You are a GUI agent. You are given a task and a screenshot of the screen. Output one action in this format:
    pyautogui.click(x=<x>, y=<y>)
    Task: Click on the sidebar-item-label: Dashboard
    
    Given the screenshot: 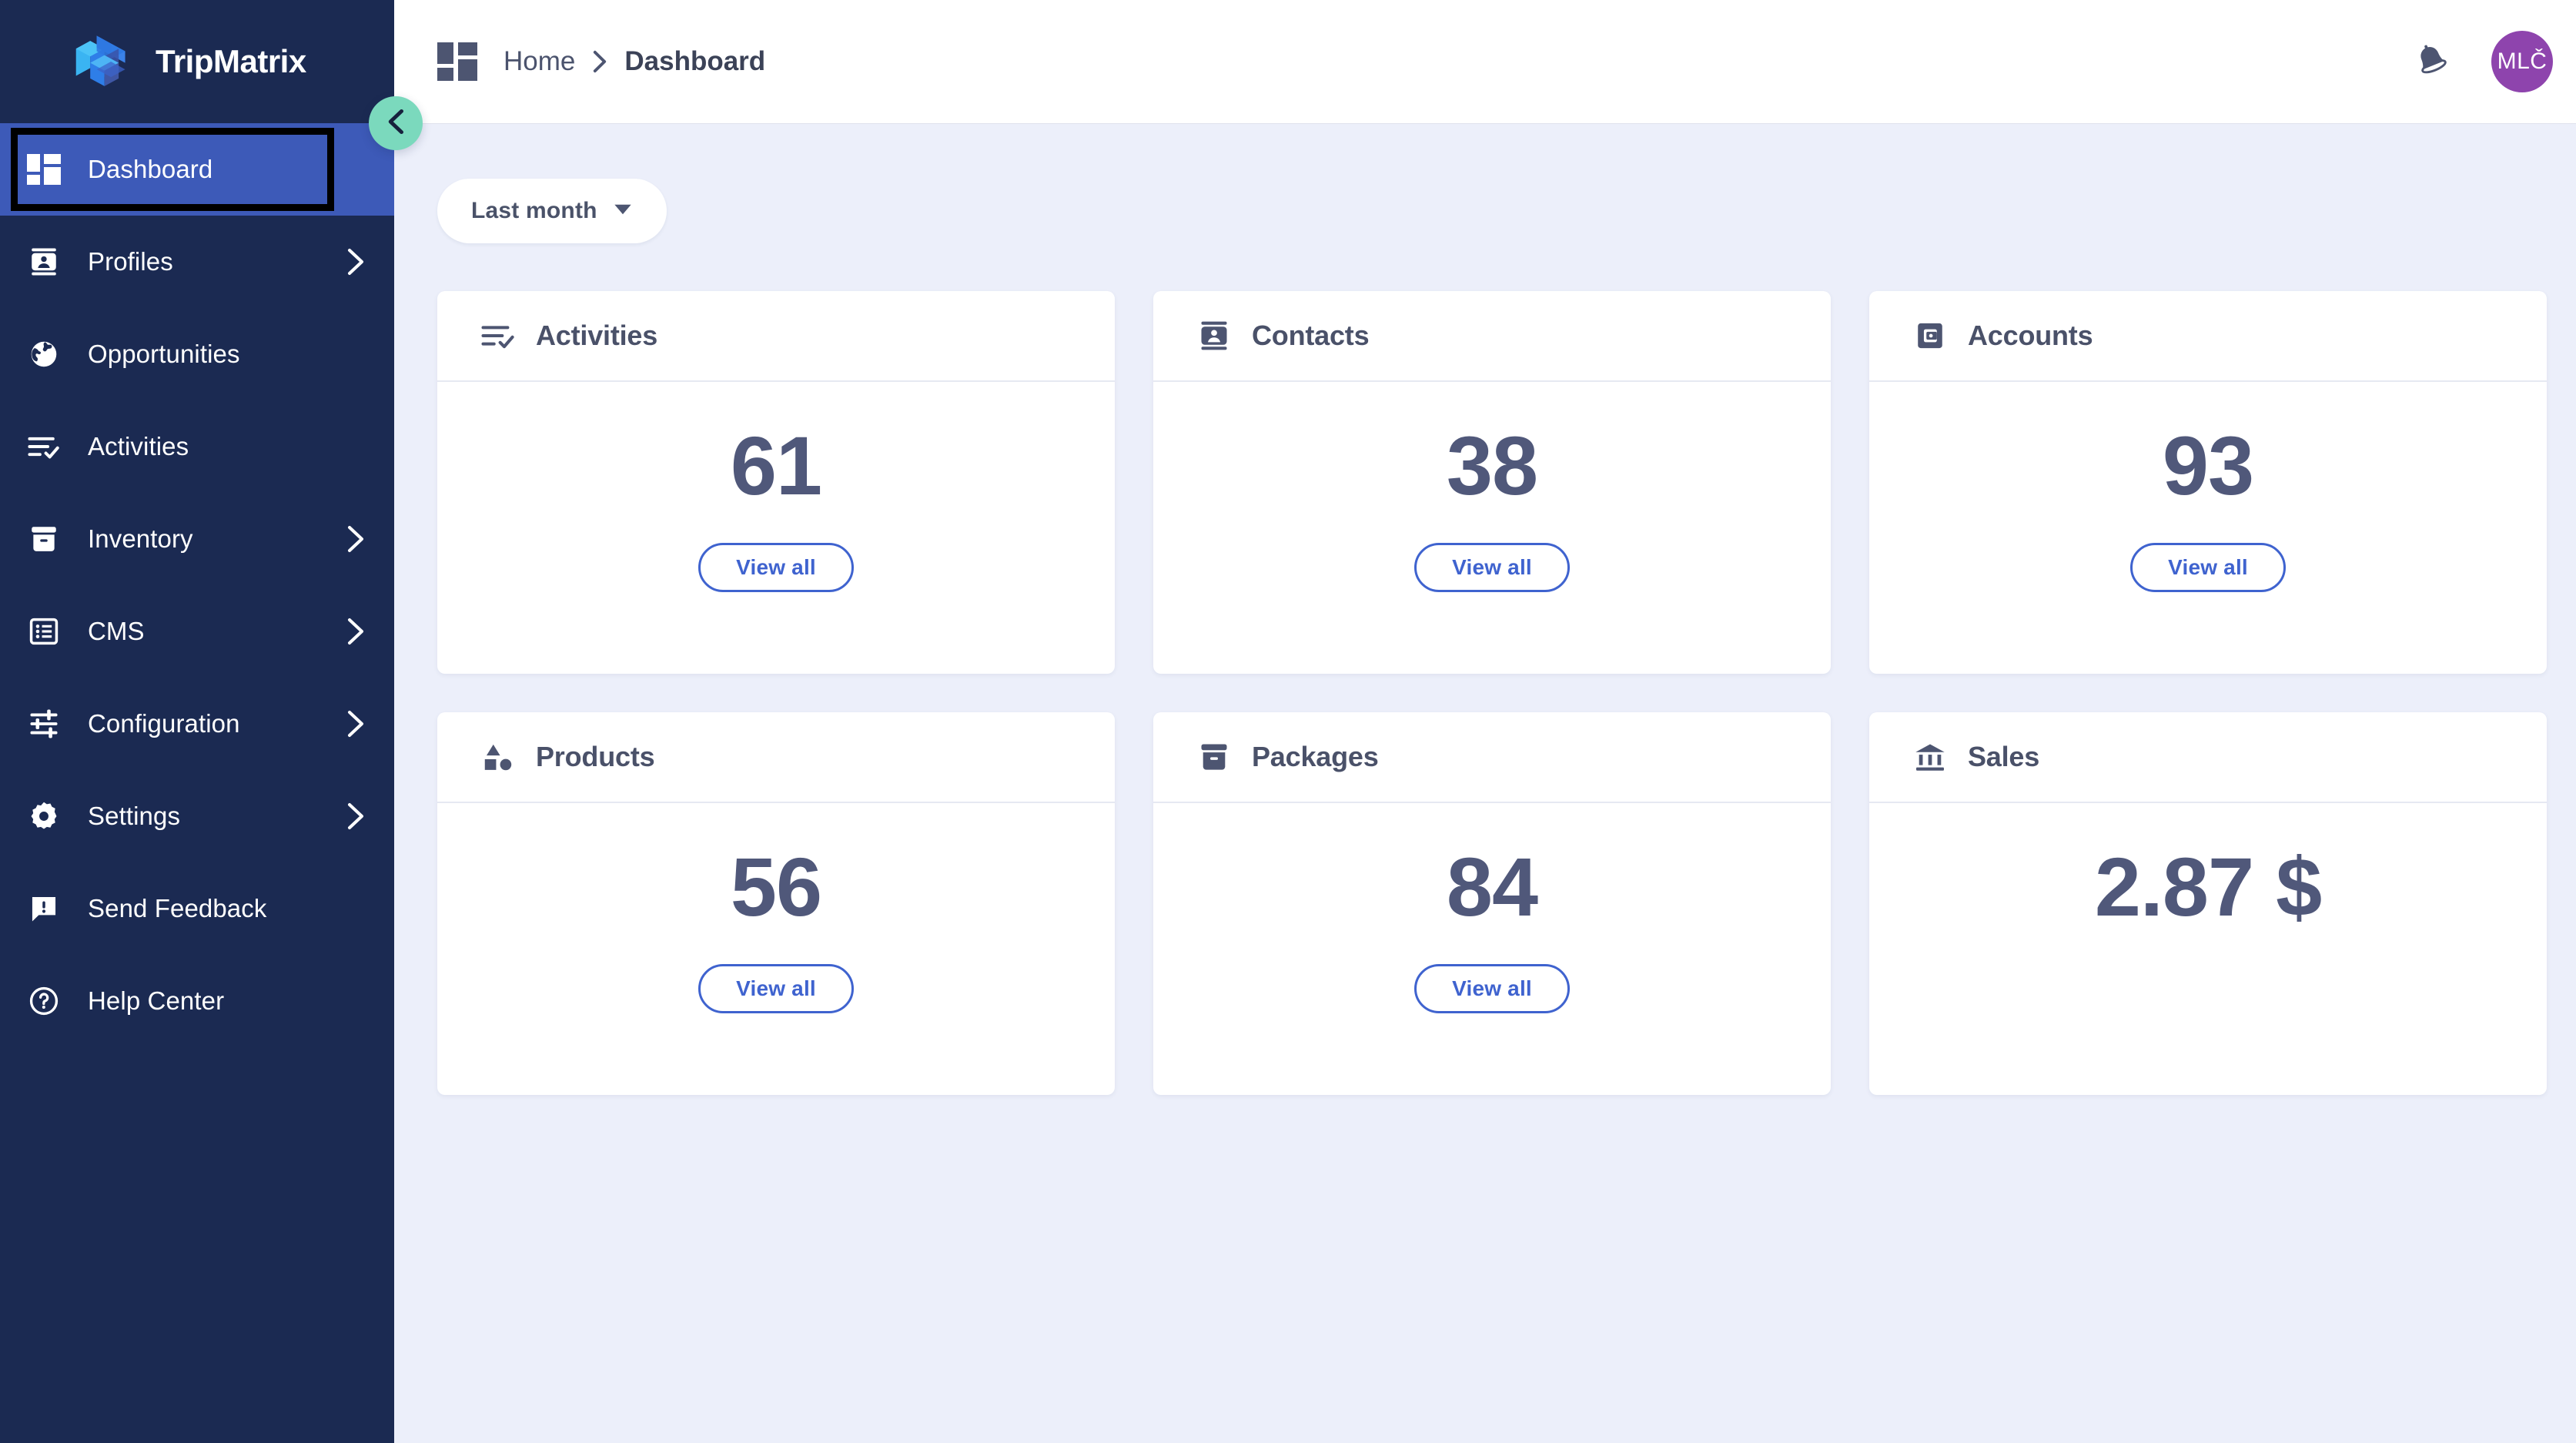 What is the action you would take?
    pyautogui.click(x=151, y=169)
    